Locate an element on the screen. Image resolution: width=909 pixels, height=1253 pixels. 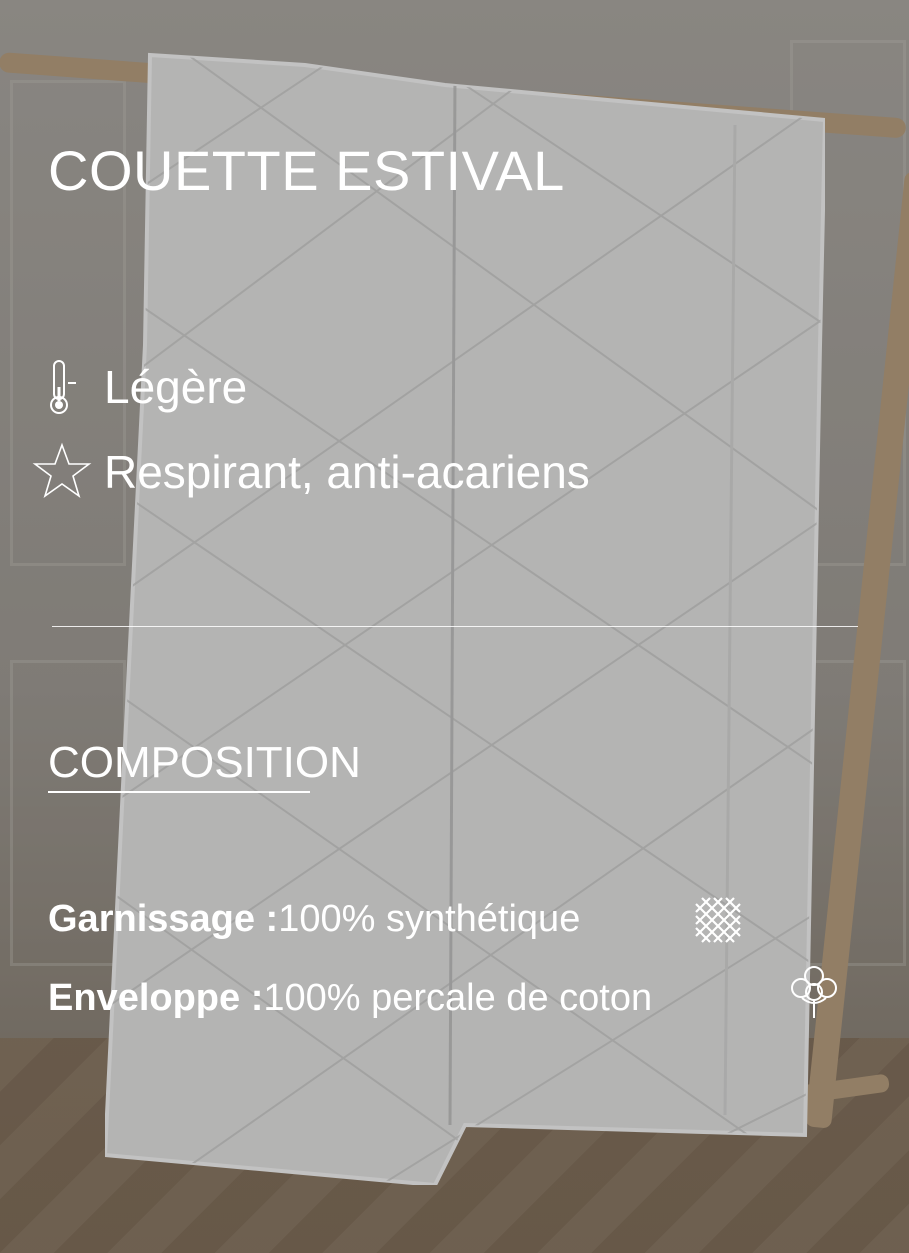
feature-item: Légère is located at coordinates (138, 387).